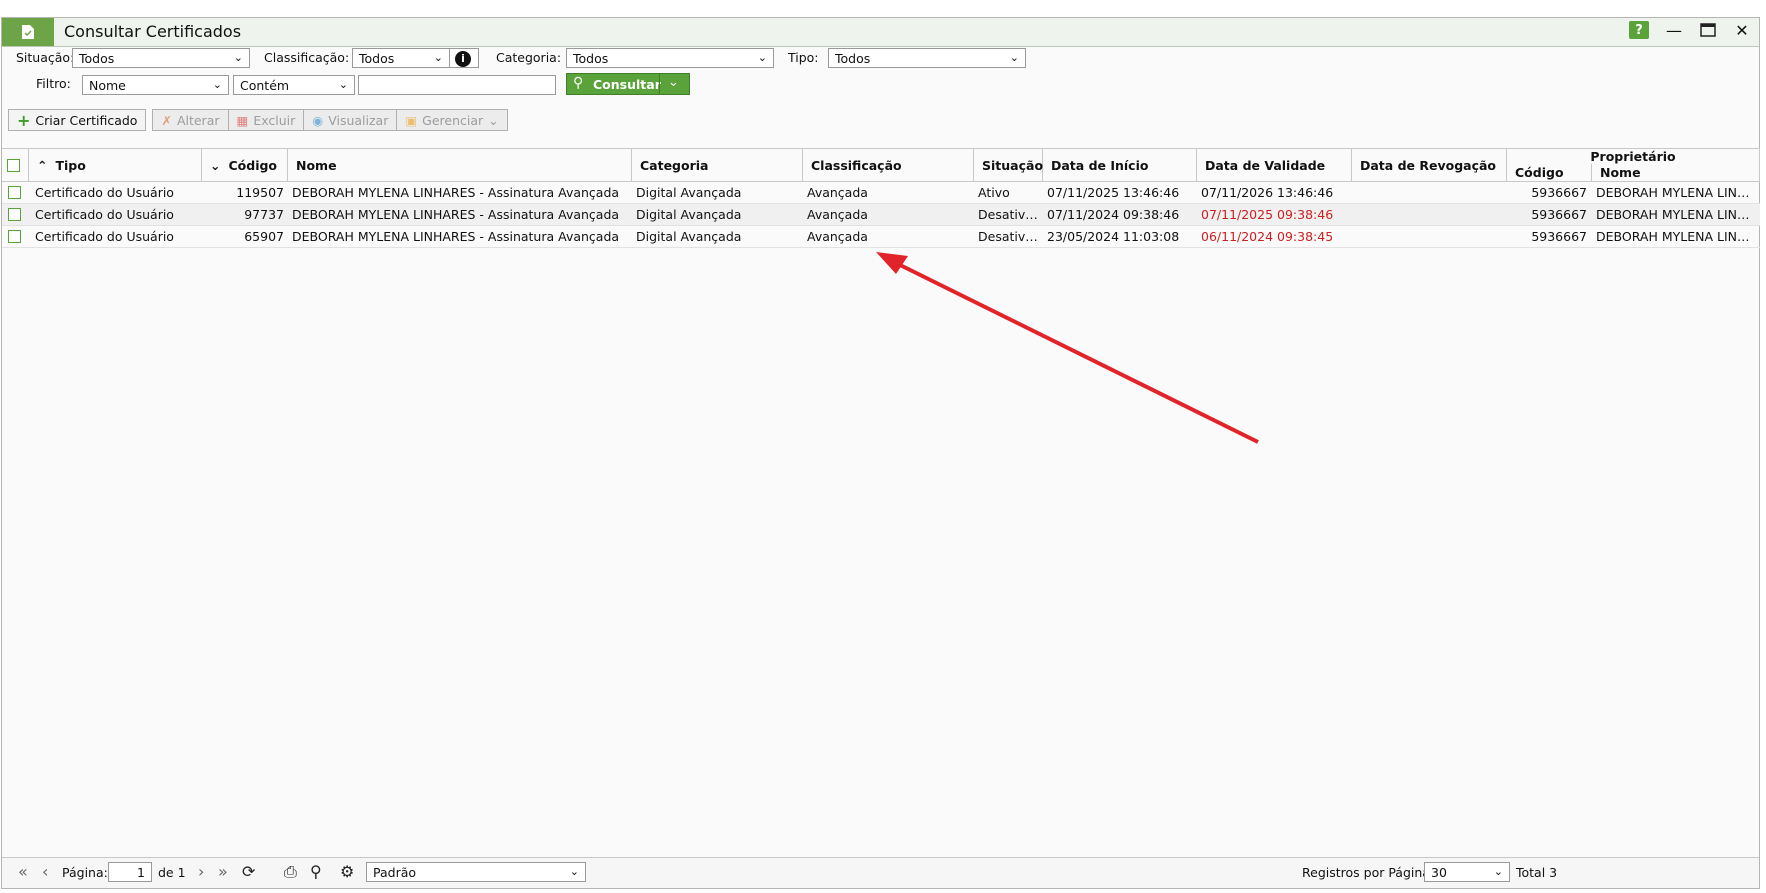  What do you see at coordinates (130, 872) in the screenshot?
I see `page-number-input: 1` at bounding box center [130, 872].